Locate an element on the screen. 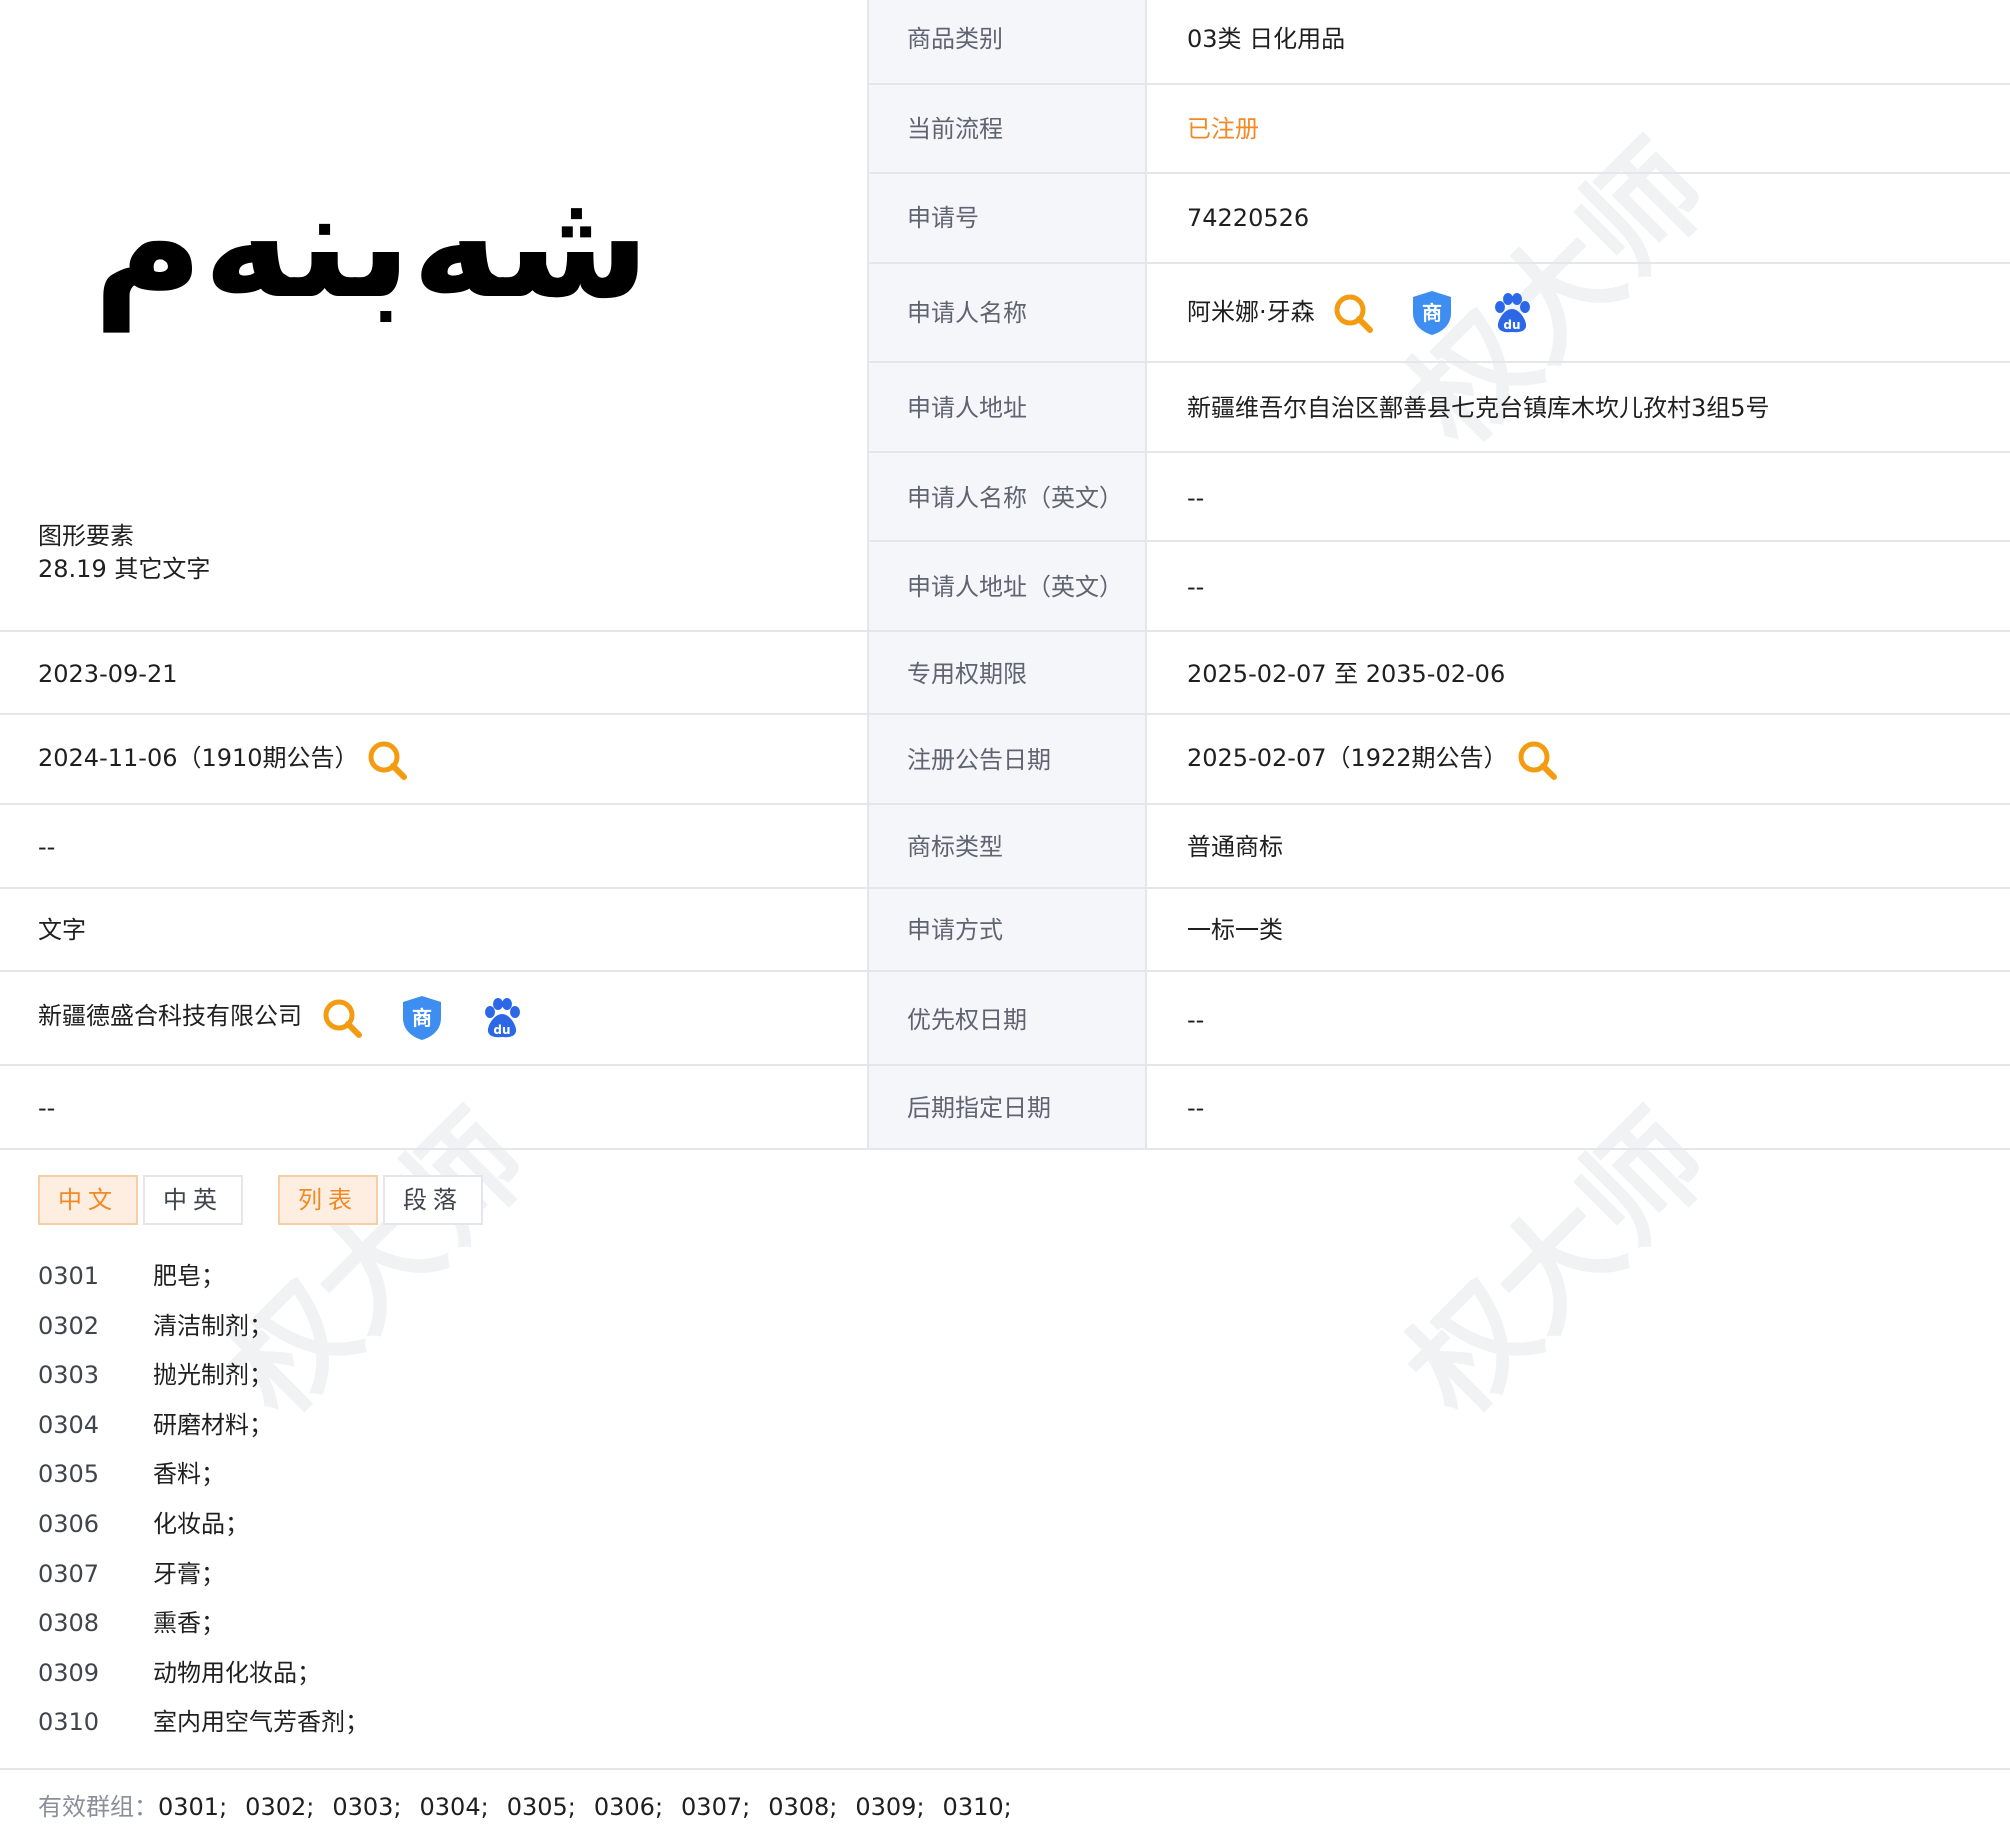  group-code: 0303; is located at coordinates (367, 1807).